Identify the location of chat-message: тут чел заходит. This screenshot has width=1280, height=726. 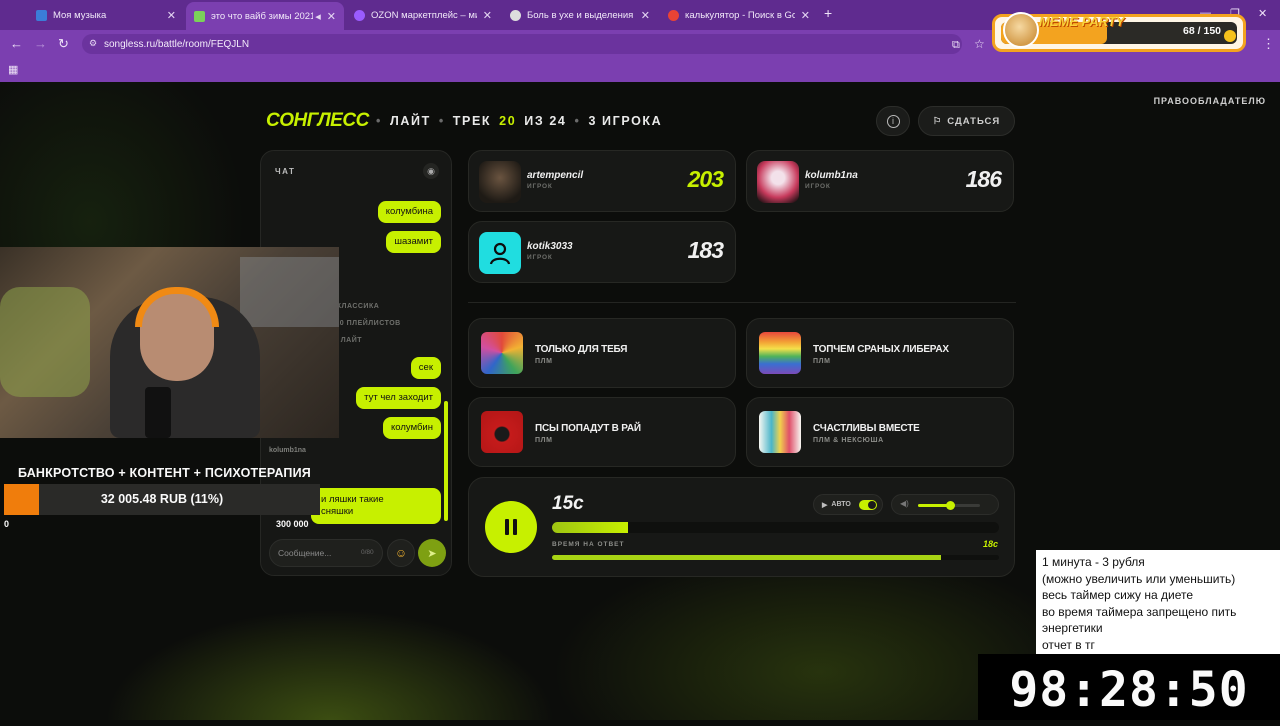
(398, 398).